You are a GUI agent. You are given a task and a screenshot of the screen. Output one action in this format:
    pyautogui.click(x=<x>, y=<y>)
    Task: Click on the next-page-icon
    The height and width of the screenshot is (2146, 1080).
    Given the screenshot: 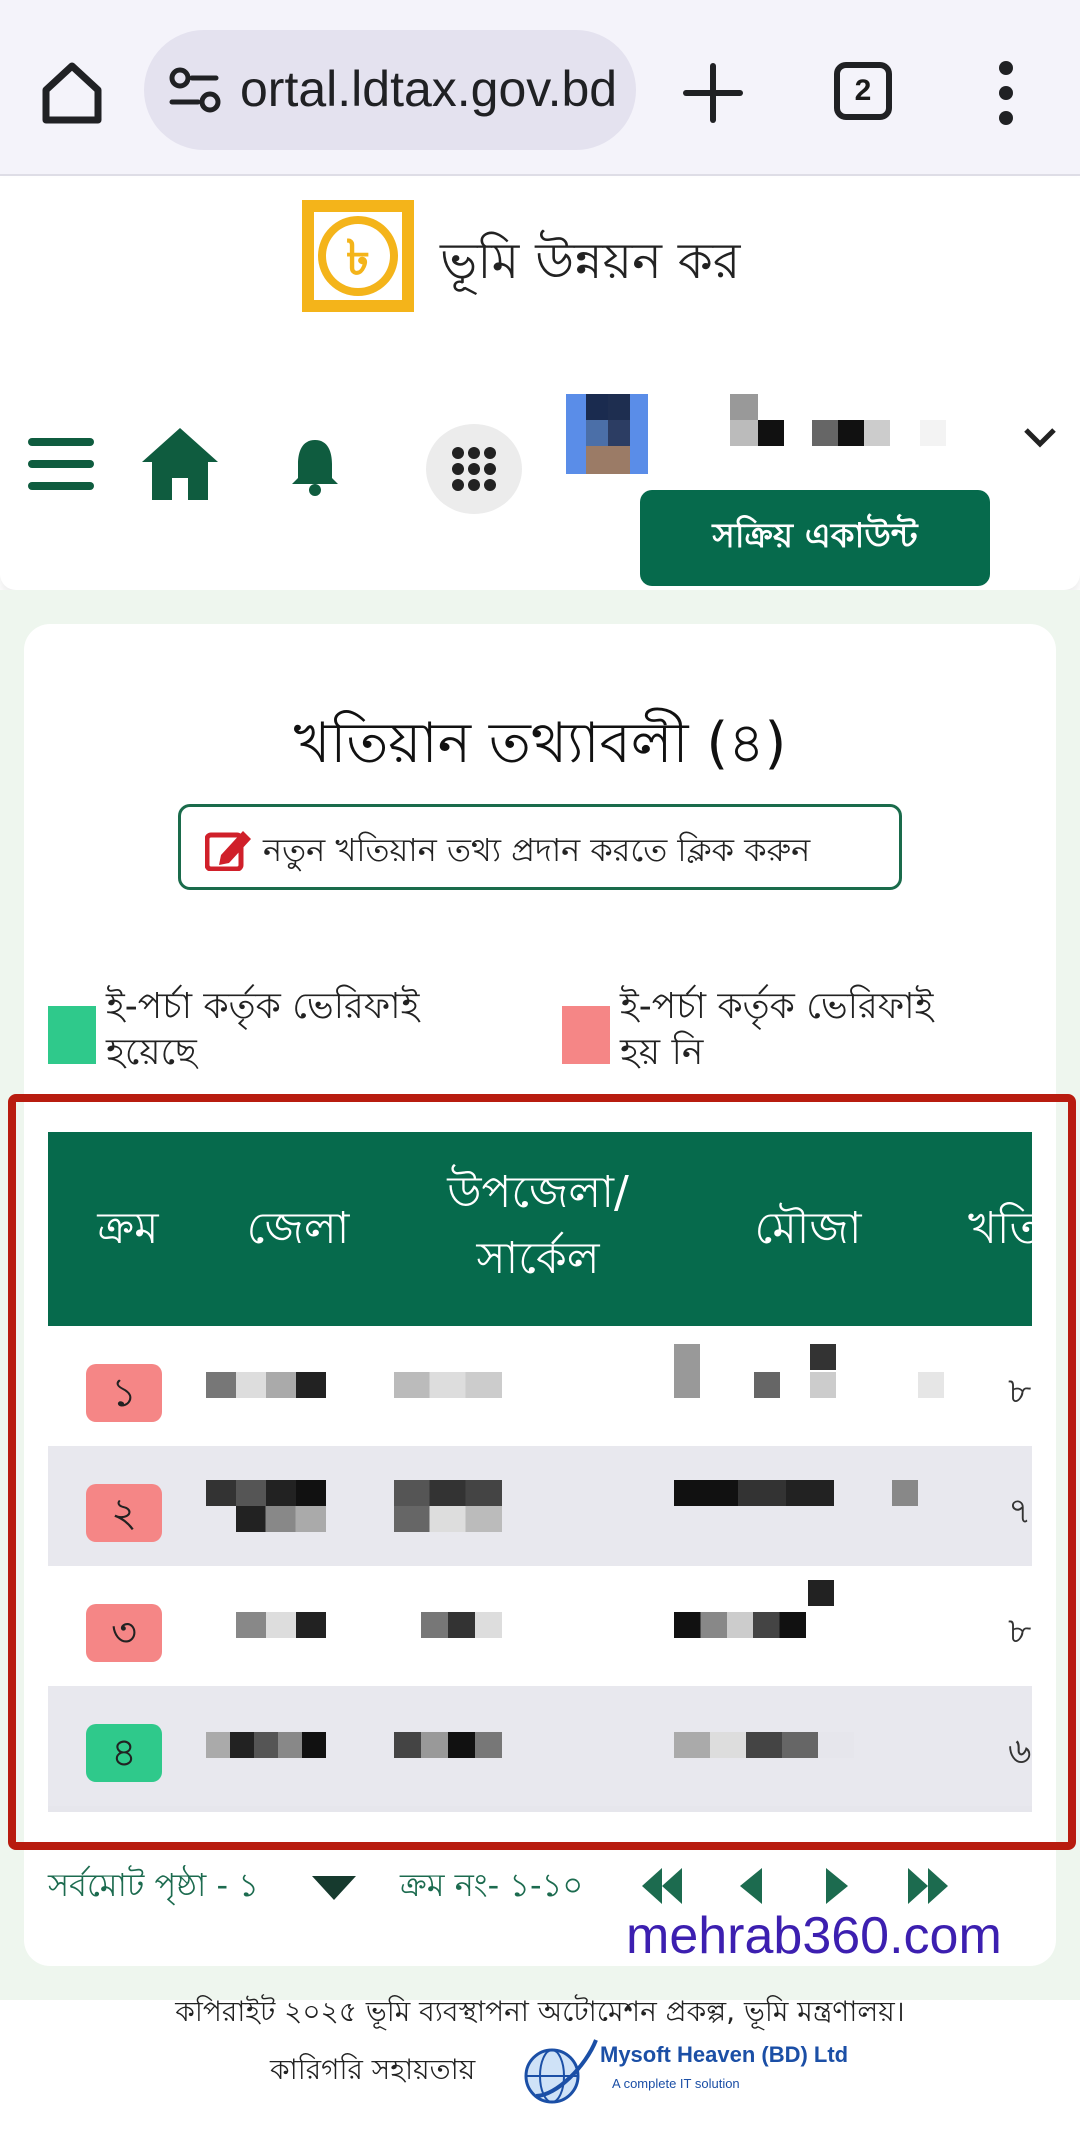 What is the action you would take?
    pyautogui.click(x=837, y=1886)
    